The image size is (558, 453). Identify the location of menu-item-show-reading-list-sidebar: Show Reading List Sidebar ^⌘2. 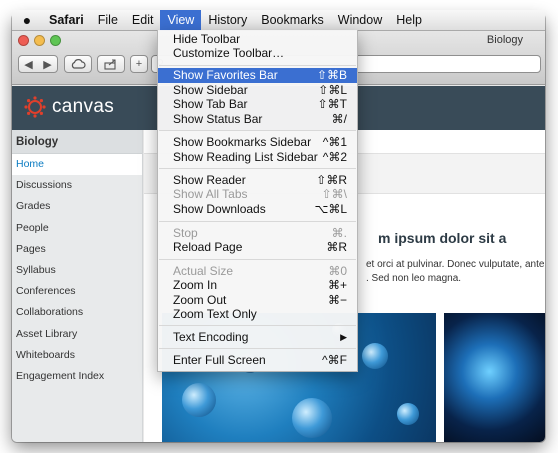
(257, 157).